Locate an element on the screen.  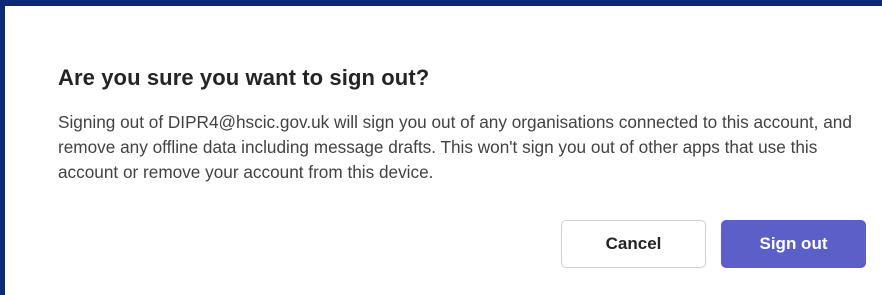
cancel-button: Cancel is located at coordinates (633, 244).